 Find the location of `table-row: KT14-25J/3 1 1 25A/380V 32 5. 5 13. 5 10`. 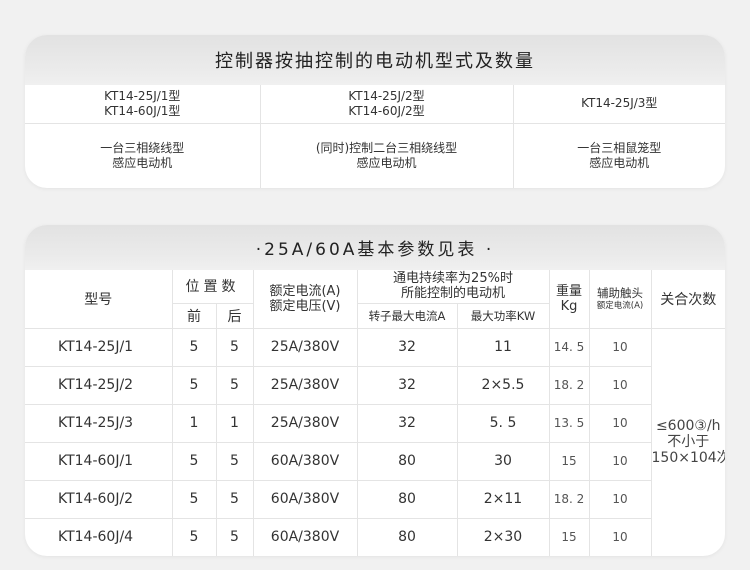

table-row: KT14-25J/3 1 1 25A/380V 32 5. 5 13. 5 10 is located at coordinates (375, 423).